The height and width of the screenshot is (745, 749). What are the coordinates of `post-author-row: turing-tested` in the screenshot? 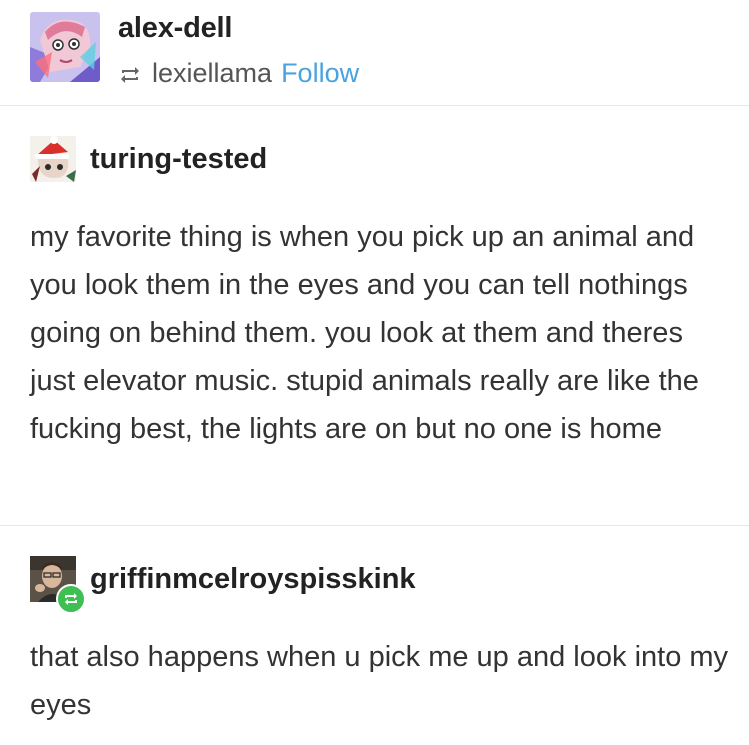 It's located at (148, 159).